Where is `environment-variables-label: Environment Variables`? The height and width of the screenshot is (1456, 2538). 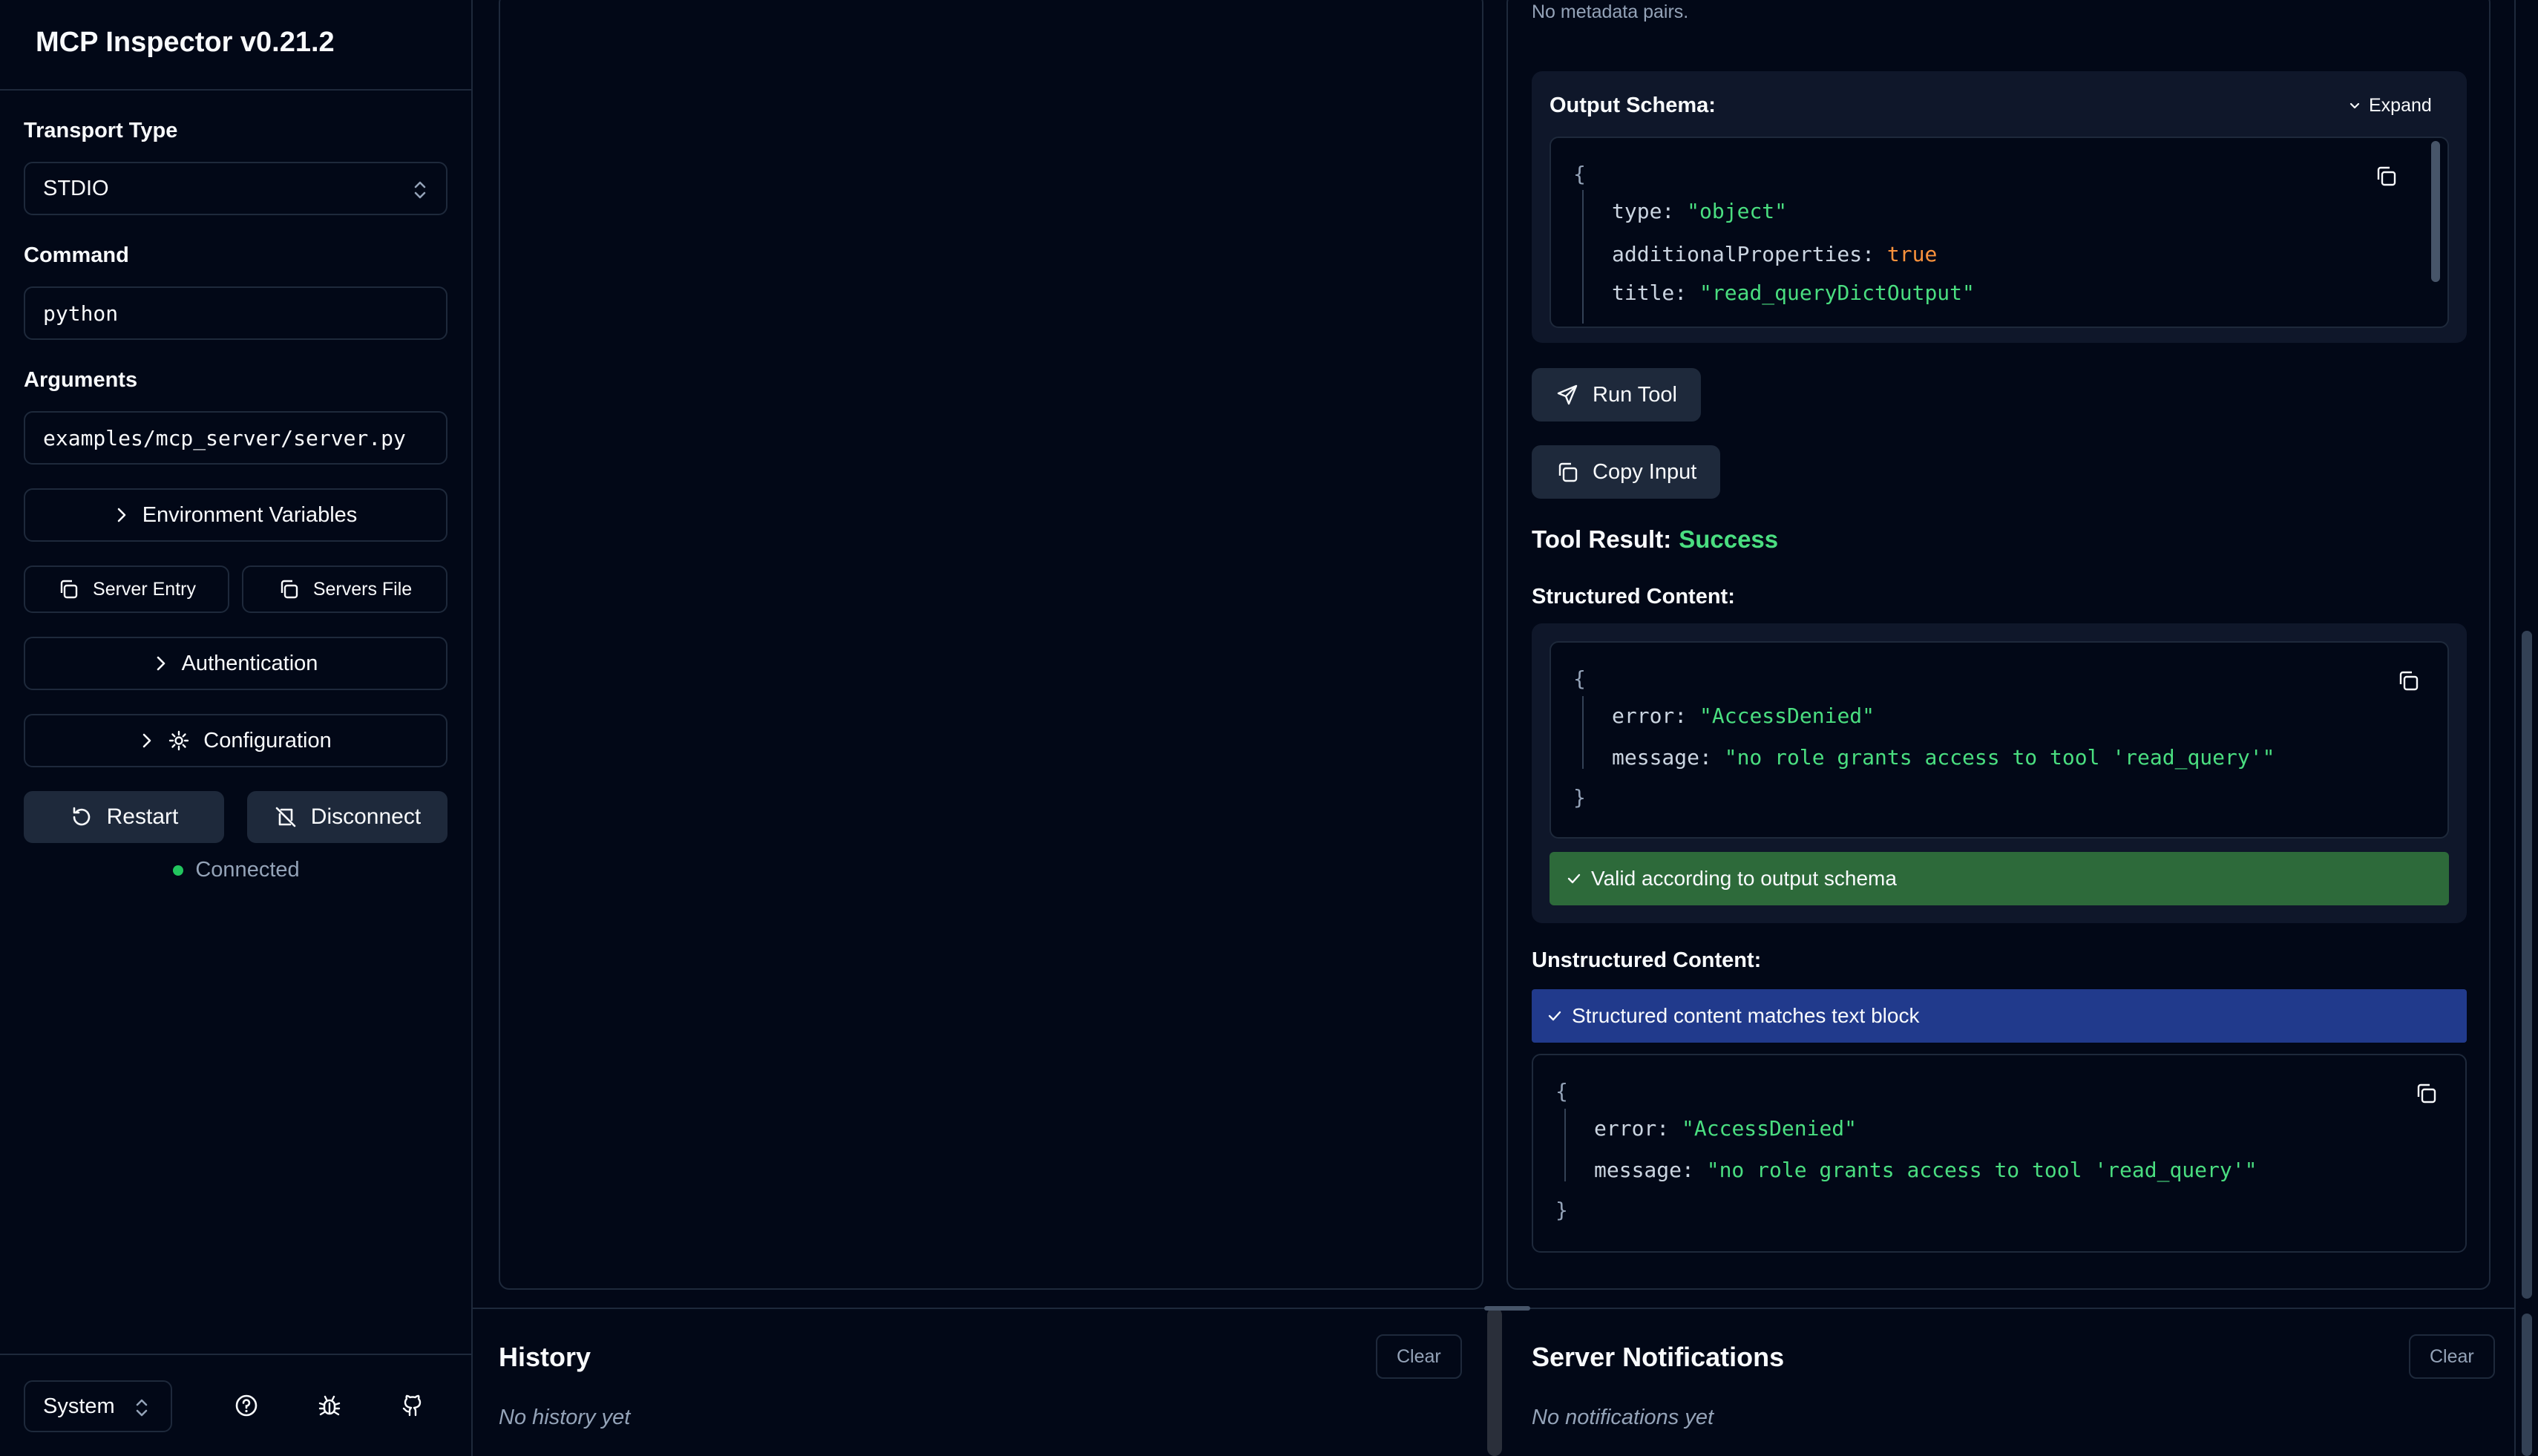 environment-variables-label: Environment Variables is located at coordinates (250, 514).